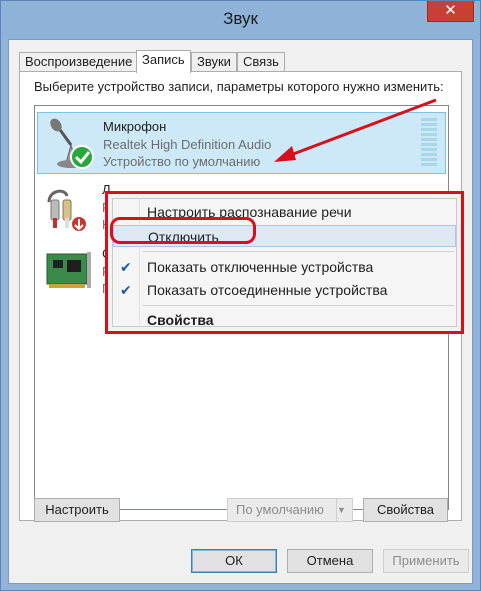 The width and height of the screenshot is (481, 591). Describe the element at coordinates (280, 509) in the screenshot. I see `set-default-label: По умолчанию` at that location.